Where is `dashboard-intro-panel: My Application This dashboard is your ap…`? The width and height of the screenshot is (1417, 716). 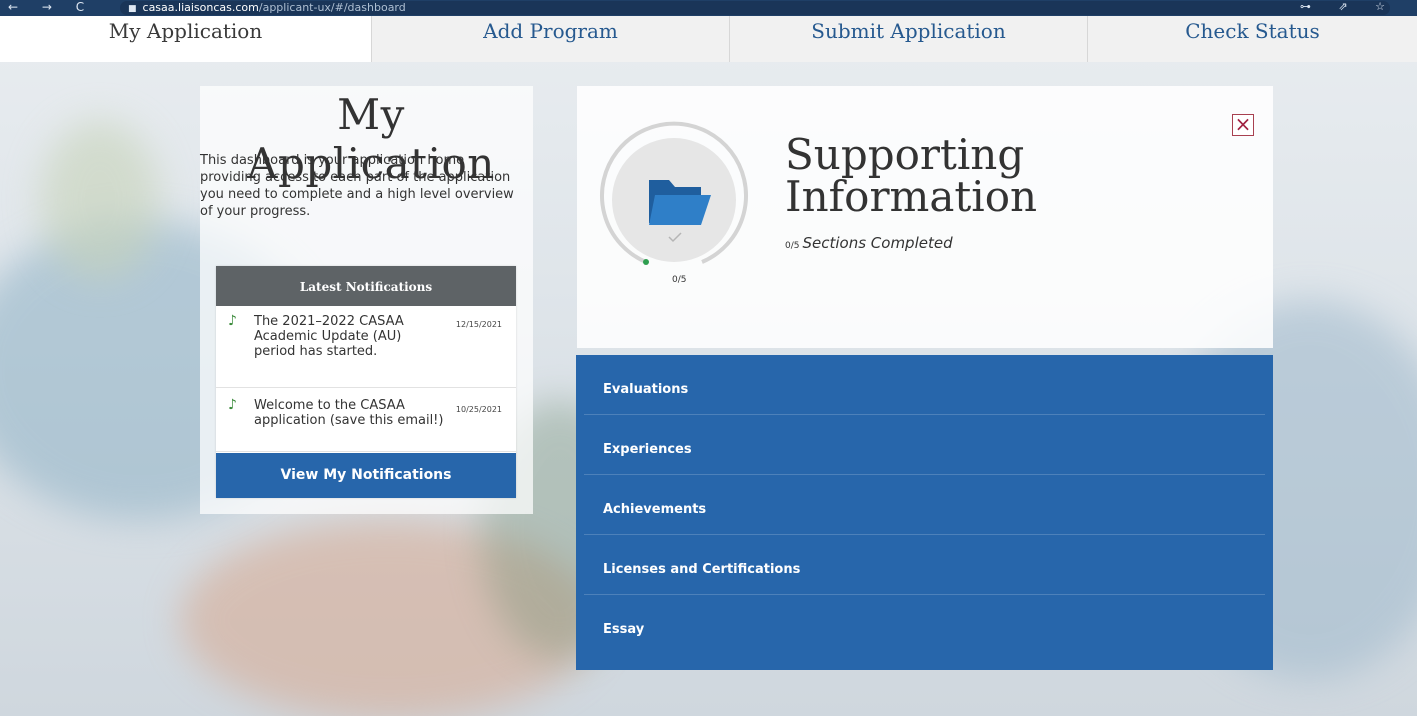
dashboard-intro-panel: My Application This dashboard is your ap… is located at coordinates (366, 300).